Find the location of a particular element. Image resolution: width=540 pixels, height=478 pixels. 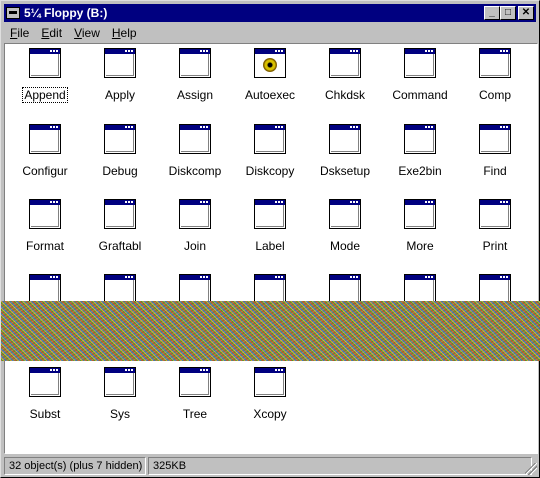

file-label: Format is located at coordinates (44, 246).